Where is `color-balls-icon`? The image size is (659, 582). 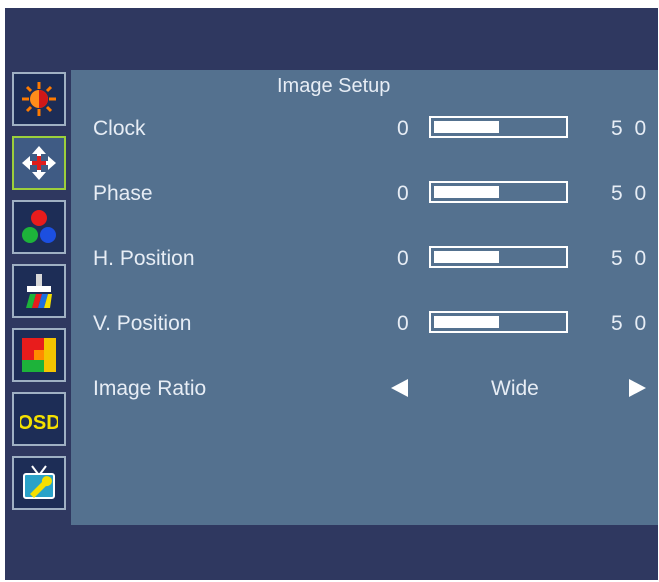
color-balls-icon is located at coordinates (39, 226).